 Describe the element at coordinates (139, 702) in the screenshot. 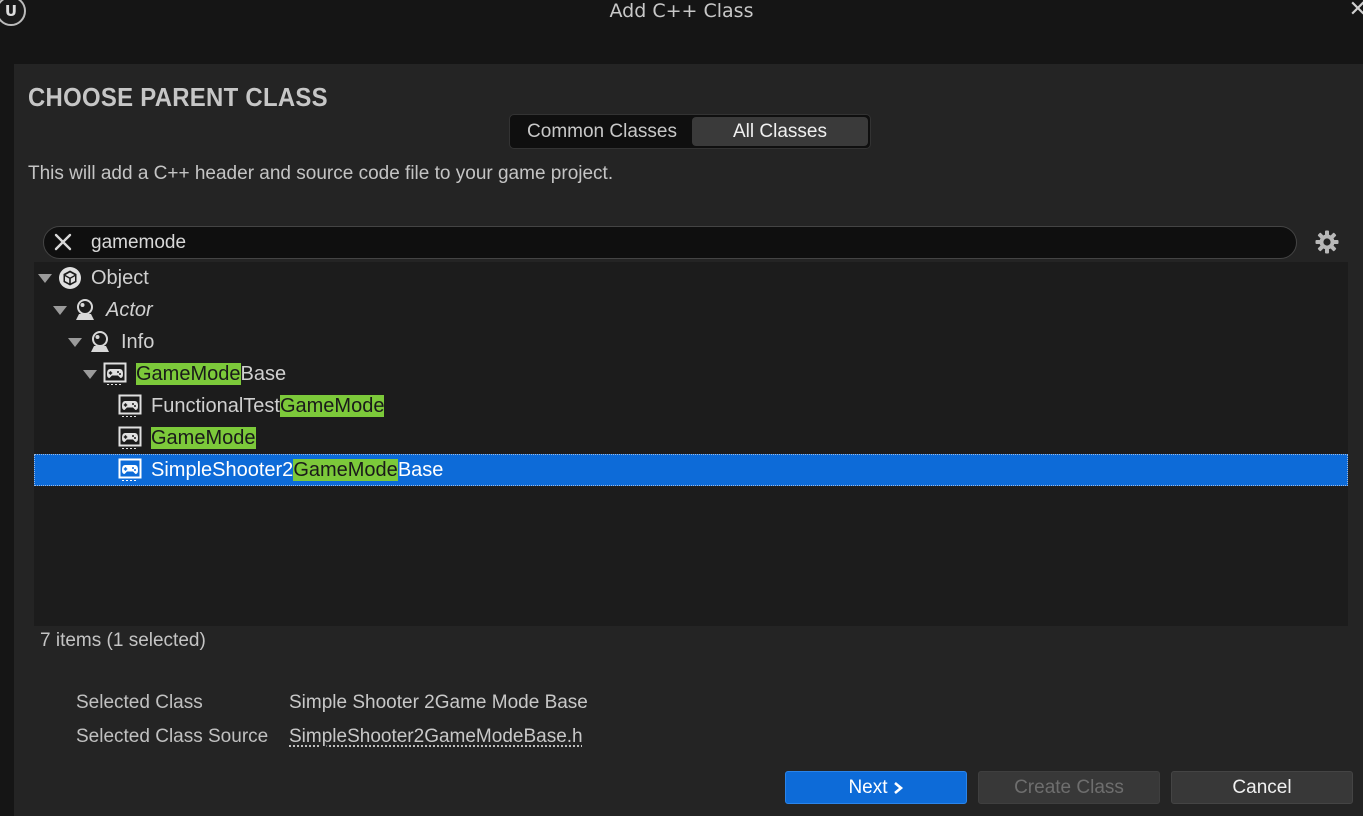

I see `selected-class-label: Selected Class` at that location.